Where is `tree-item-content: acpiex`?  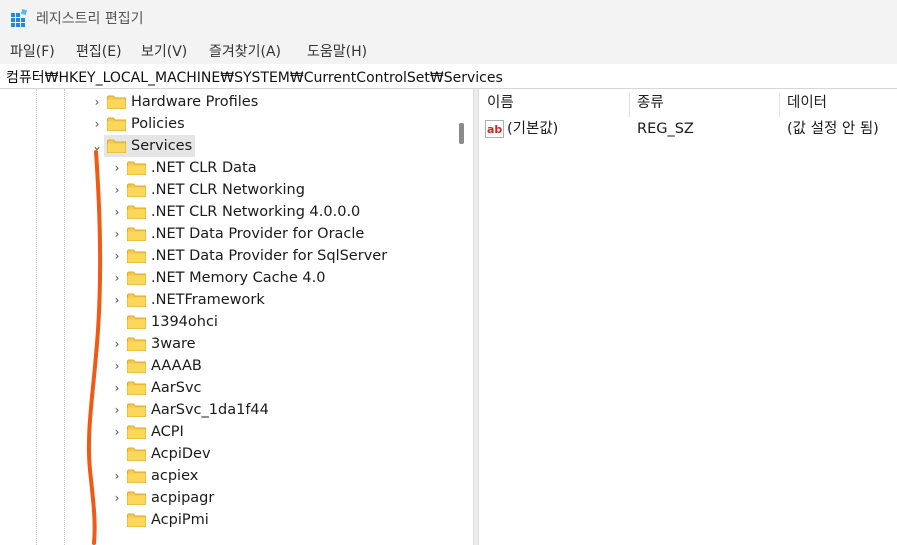 tree-item-content: acpiex is located at coordinates (162, 476).